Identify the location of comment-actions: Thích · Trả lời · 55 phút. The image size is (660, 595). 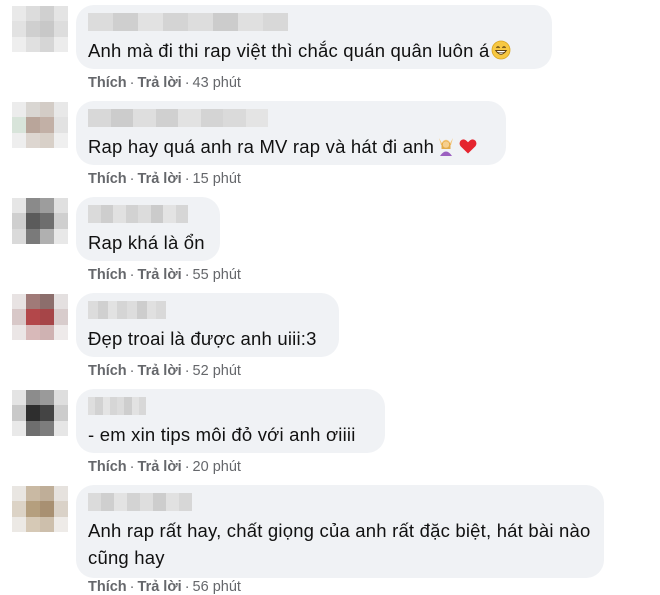
(164, 275).